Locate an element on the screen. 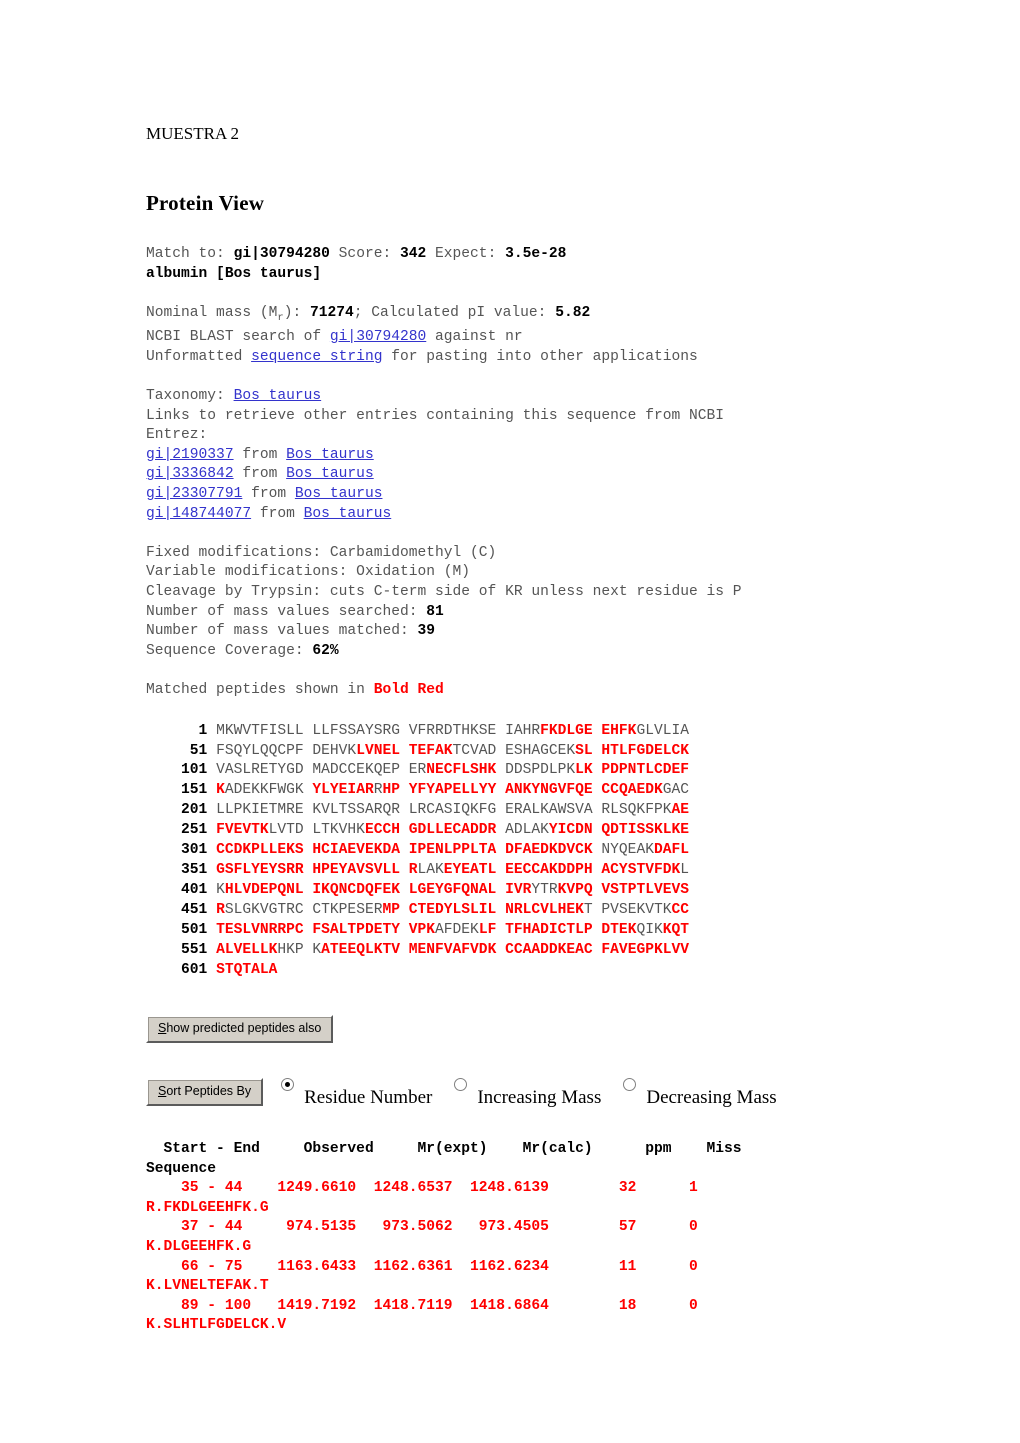  sequence-unmatched-residues: GAC is located at coordinates (676, 790).